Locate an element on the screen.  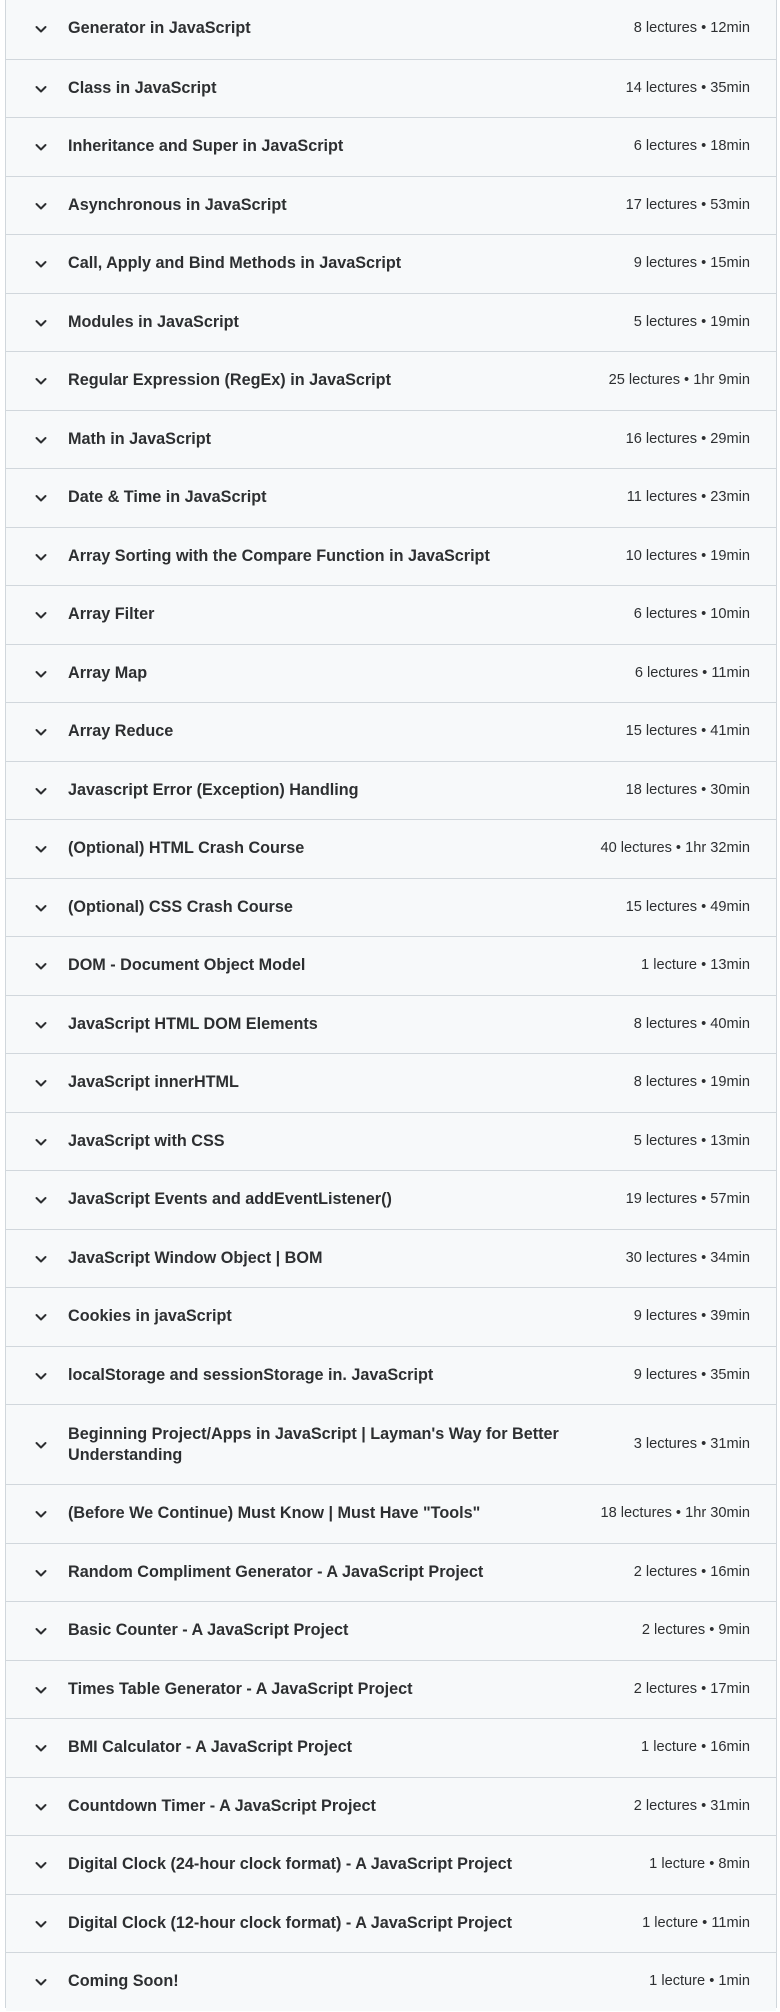
section-content-length: 15 lectures • 41min is located at coordinates (687, 731).